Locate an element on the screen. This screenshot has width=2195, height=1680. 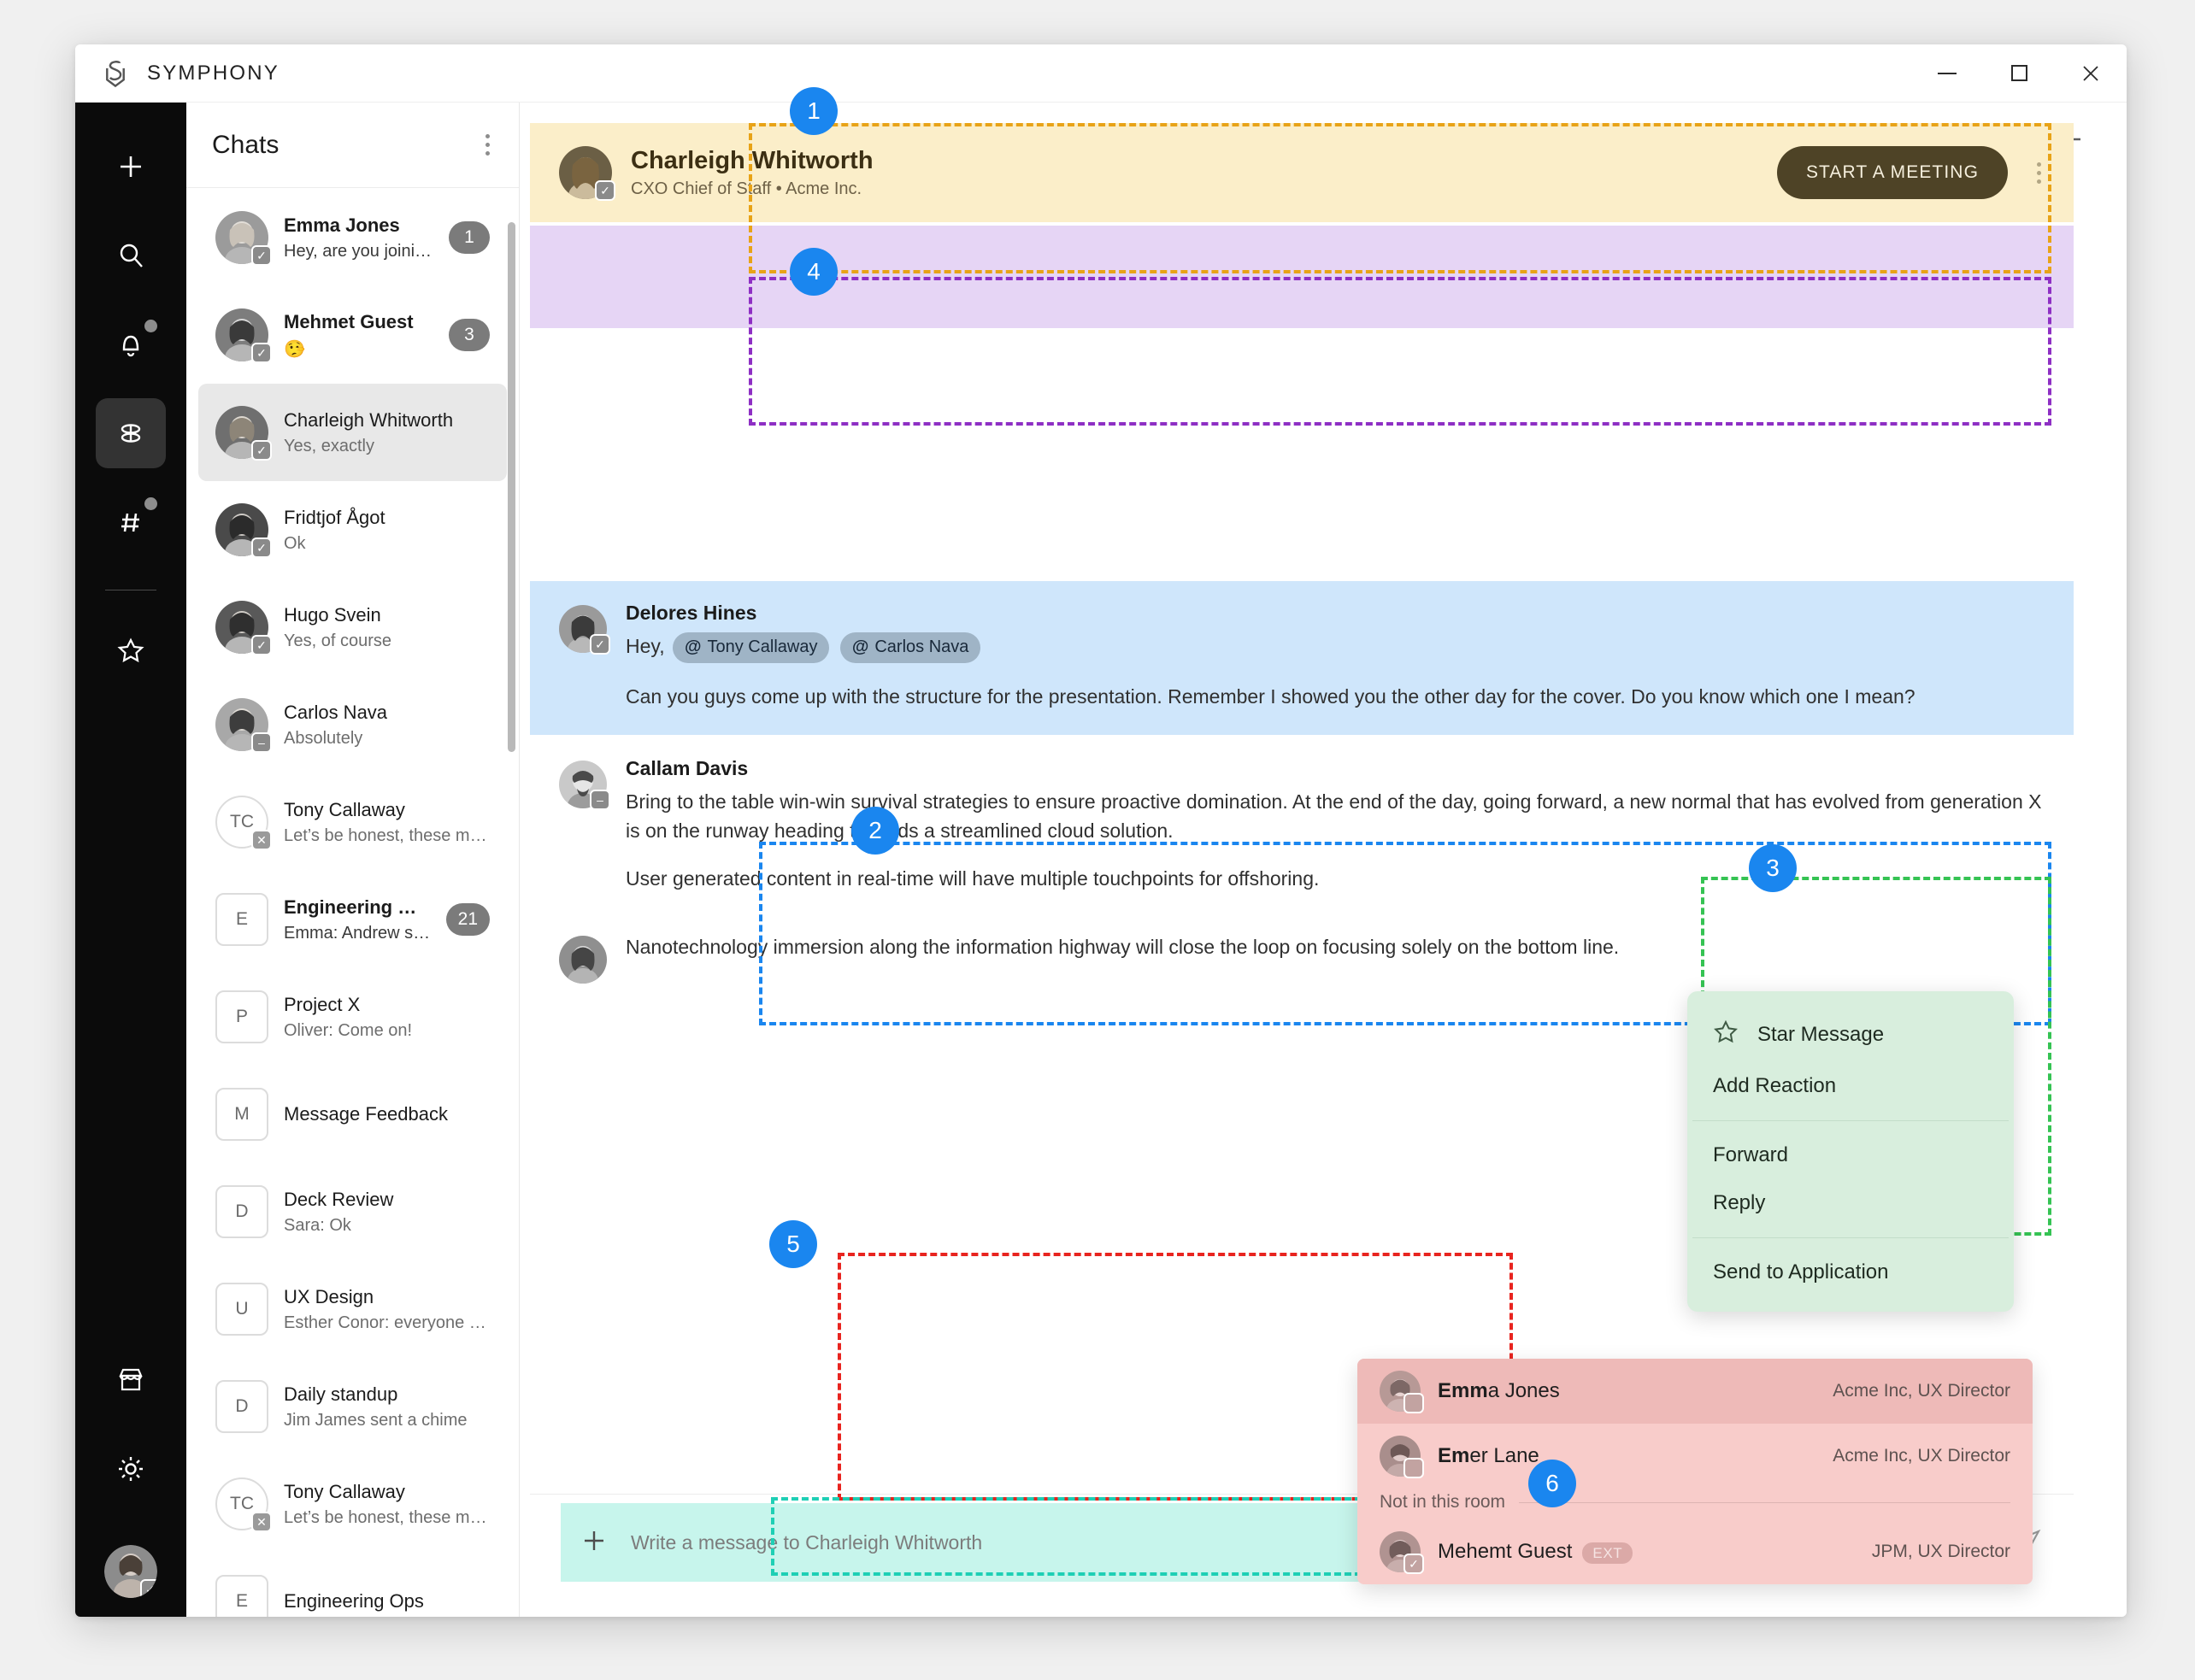
context-menu-label: Add Reaction is located at coordinates (1775, 1085).